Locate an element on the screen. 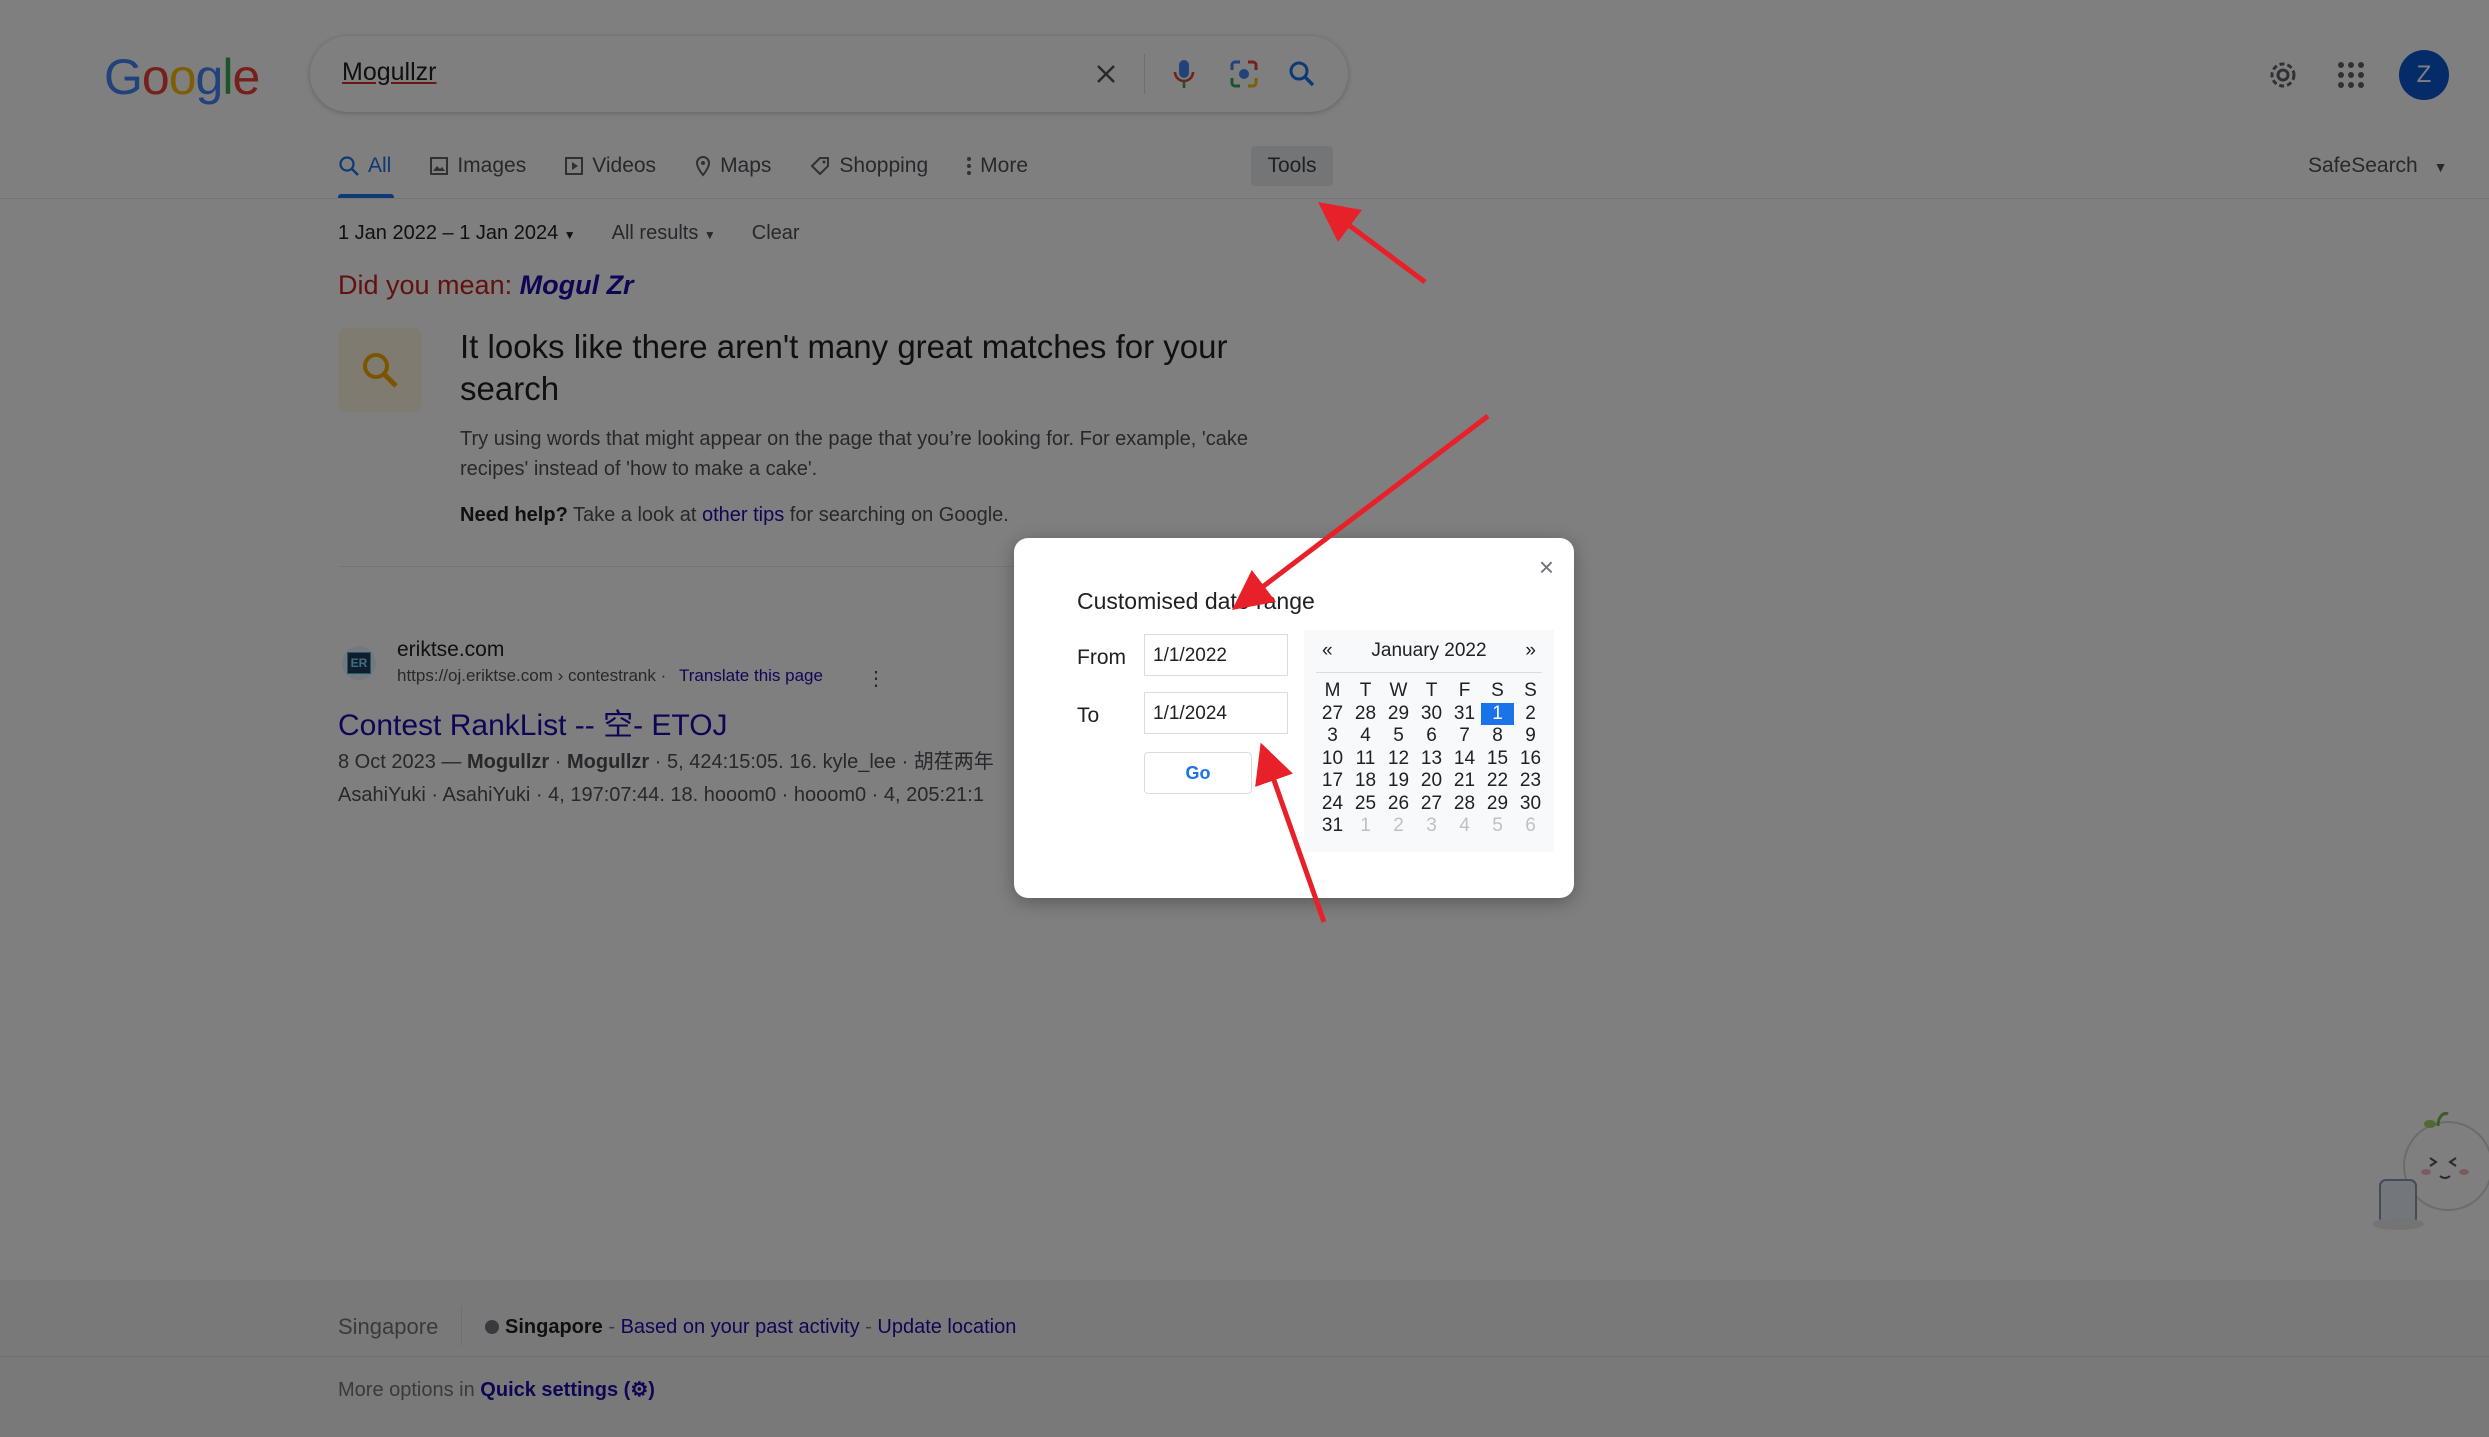 The width and height of the screenshot is (2489, 1437). calendar-day: 11 is located at coordinates (1365, 759).